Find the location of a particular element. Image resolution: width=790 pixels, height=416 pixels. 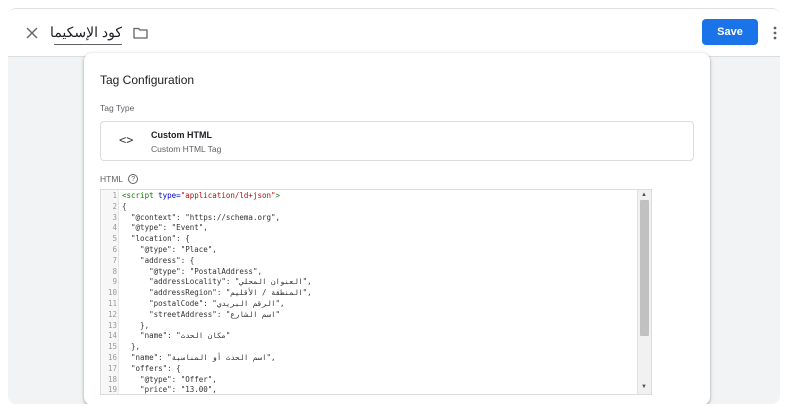

code-text: "@context": "https://schema.org", is located at coordinates (198, 218).